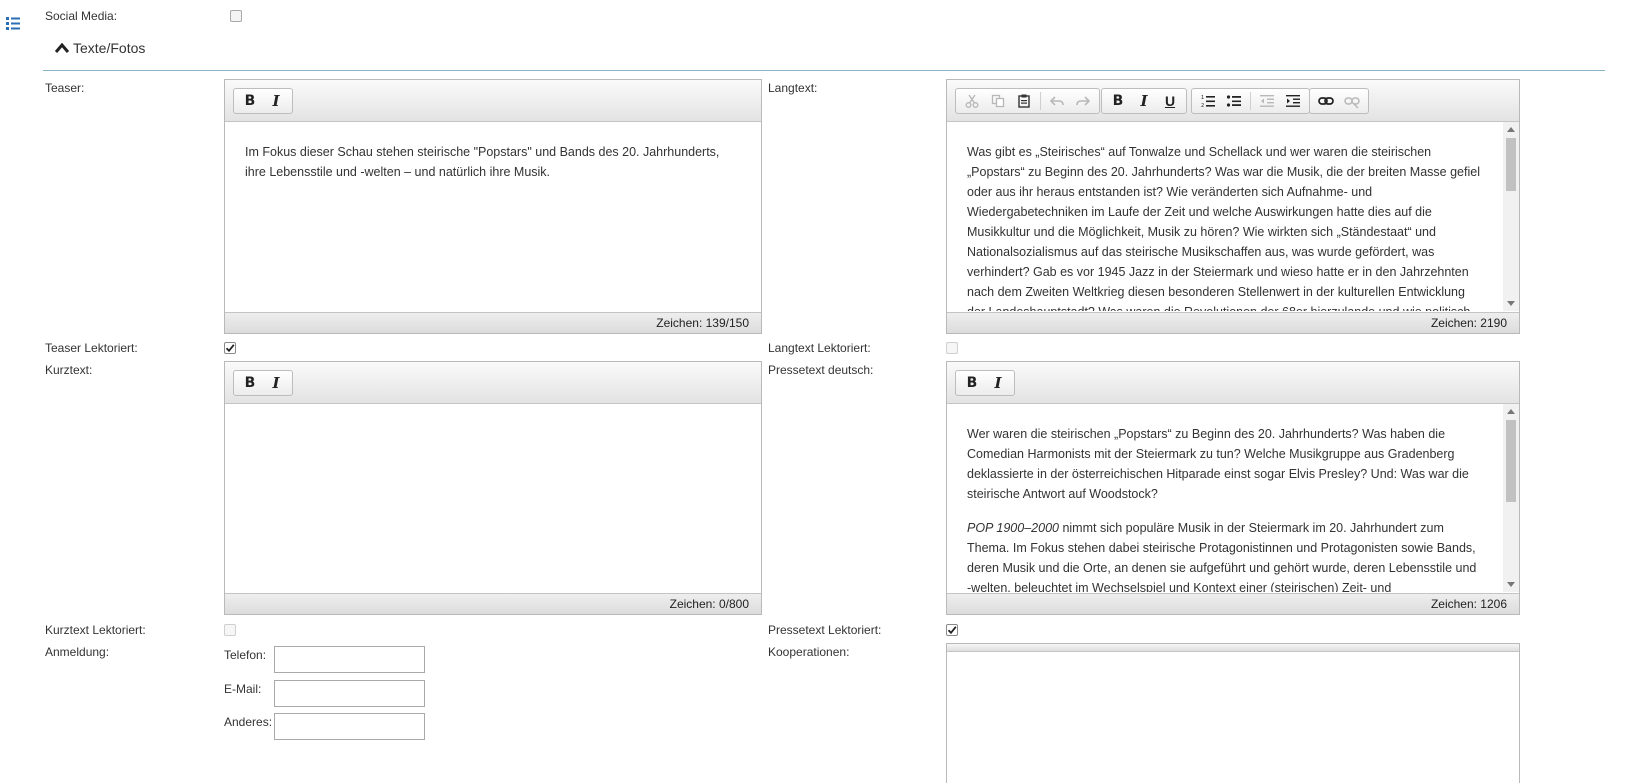 The height and width of the screenshot is (783, 1638). Describe the element at coordinates (493, 101) in the screenshot. I see `teaser-toolbar: B I` at that location.